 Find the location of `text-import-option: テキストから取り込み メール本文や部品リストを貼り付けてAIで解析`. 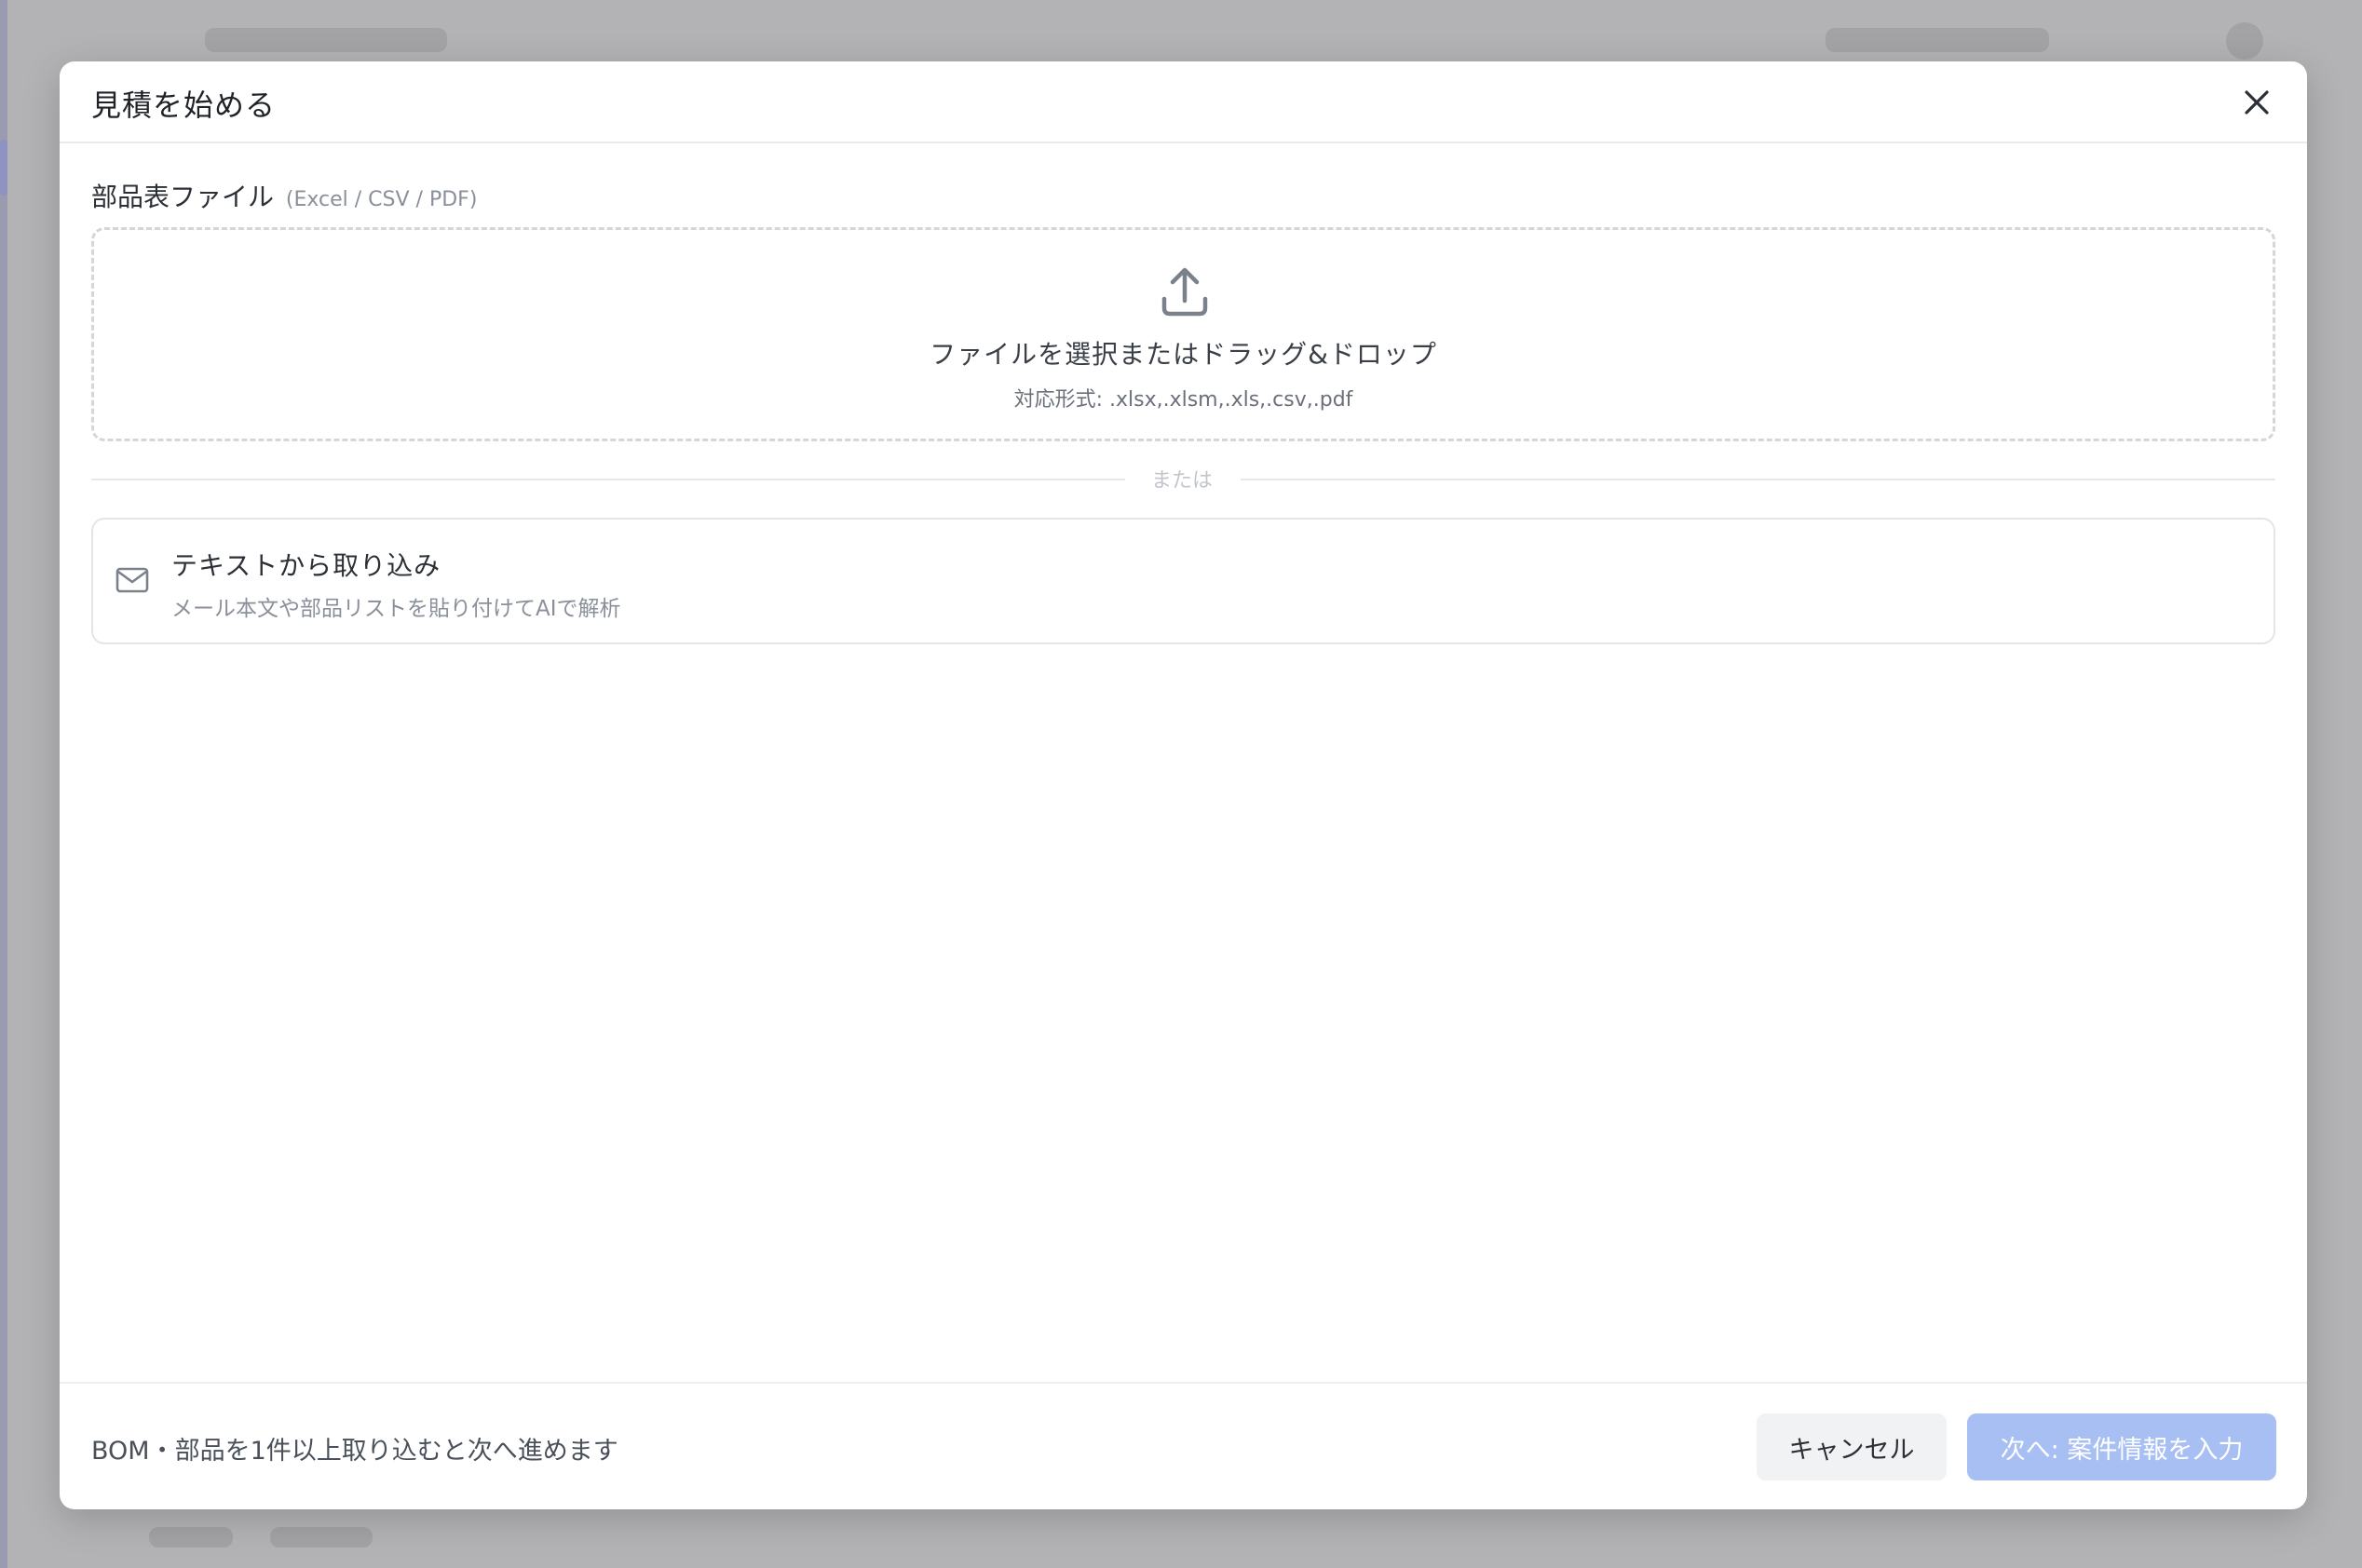

text-import-option: テキストから取り込み メール本文や部品リストを貼り付けてAIで解析 is located at coordinates (1183, 581).